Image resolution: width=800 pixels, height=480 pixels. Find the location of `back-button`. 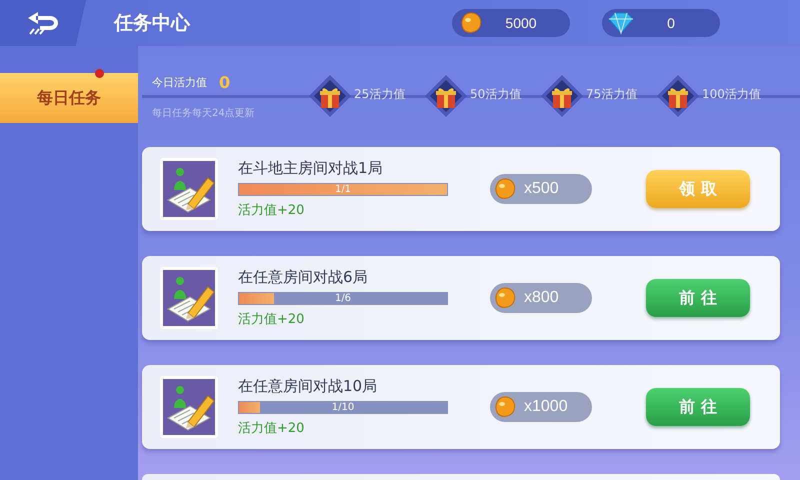

back-button is located at coordinates (43, 23).